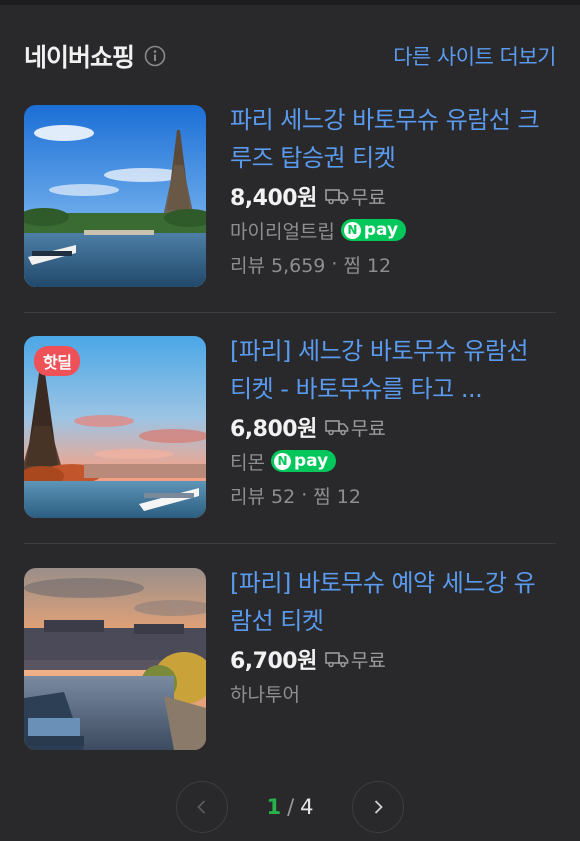 The width and height of the screenshot is (580, 841). I want to click on section-header: 네이버쇼핑 다른 사이트 더보기, so click(290, 56).